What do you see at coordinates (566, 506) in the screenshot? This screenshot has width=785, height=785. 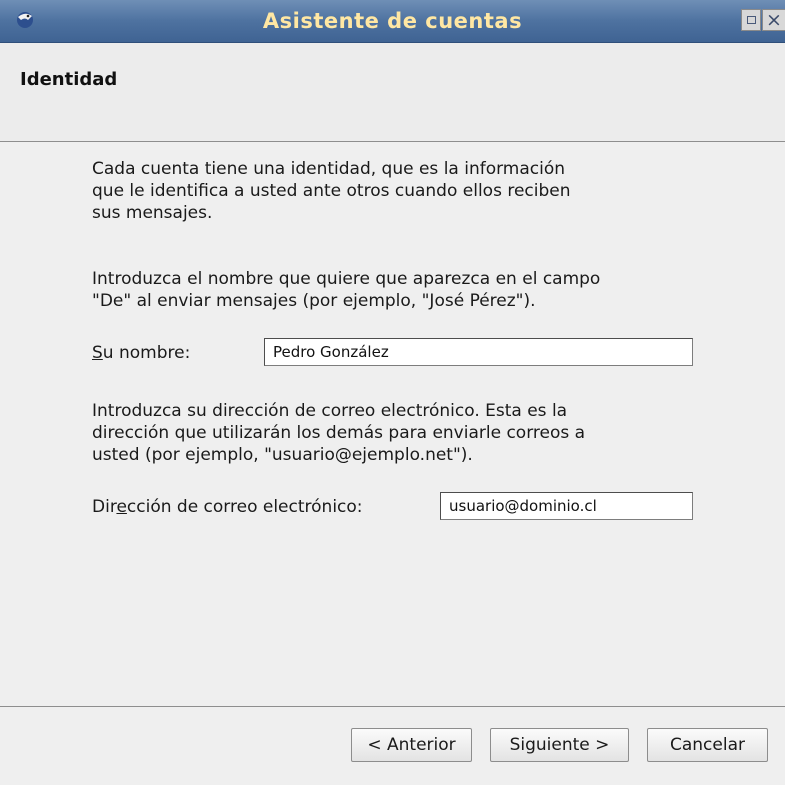 I see `email-input` at bounding box center [566, 506].